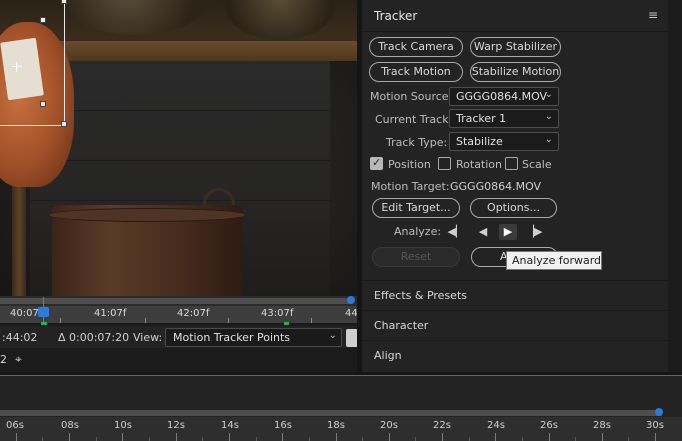  I want to click on track-point-search-region, so click(32, 63).